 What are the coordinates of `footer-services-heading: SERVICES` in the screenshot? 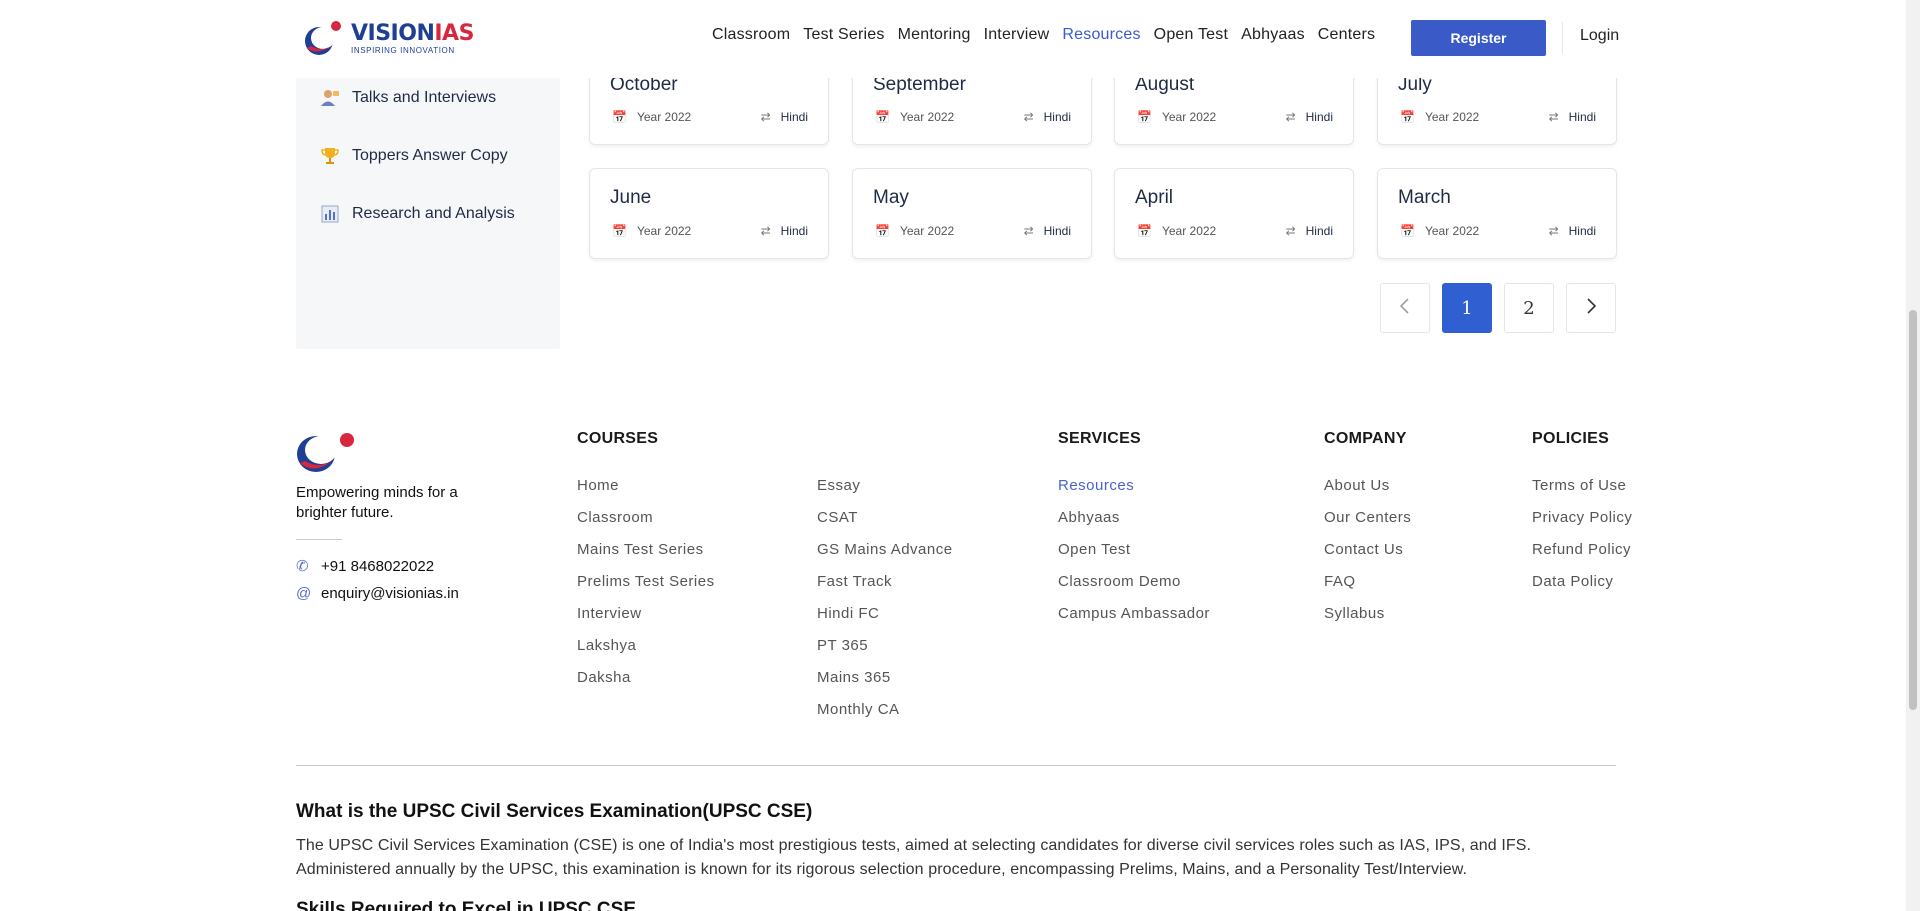 It's located at (1100, 438).